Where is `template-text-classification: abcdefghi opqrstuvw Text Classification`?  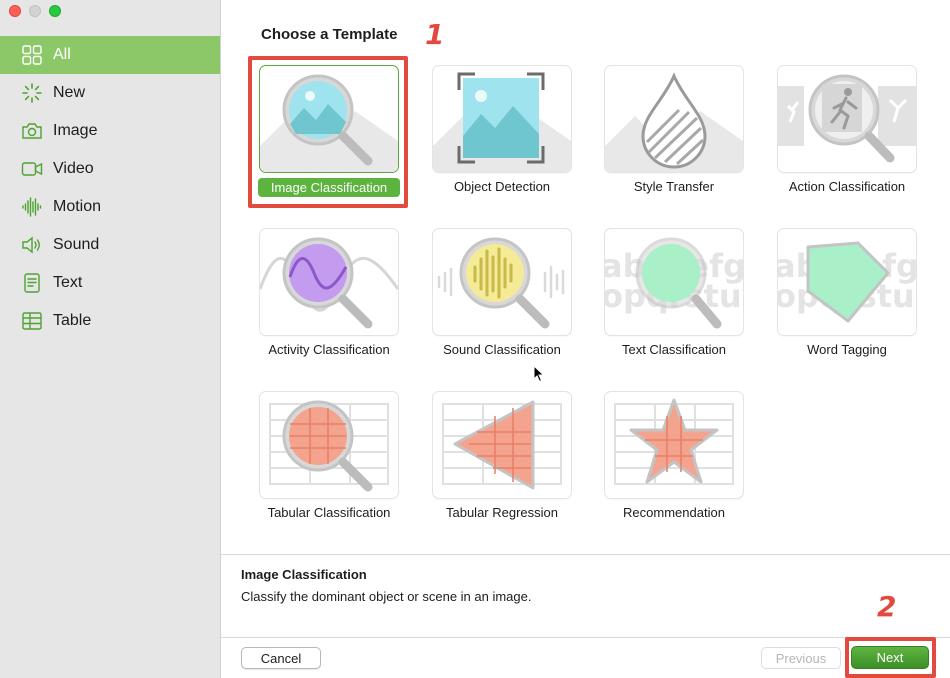 template-text-classification: abcdefghi opqrstuvw Text Classification is located at coordinates (674, 298).